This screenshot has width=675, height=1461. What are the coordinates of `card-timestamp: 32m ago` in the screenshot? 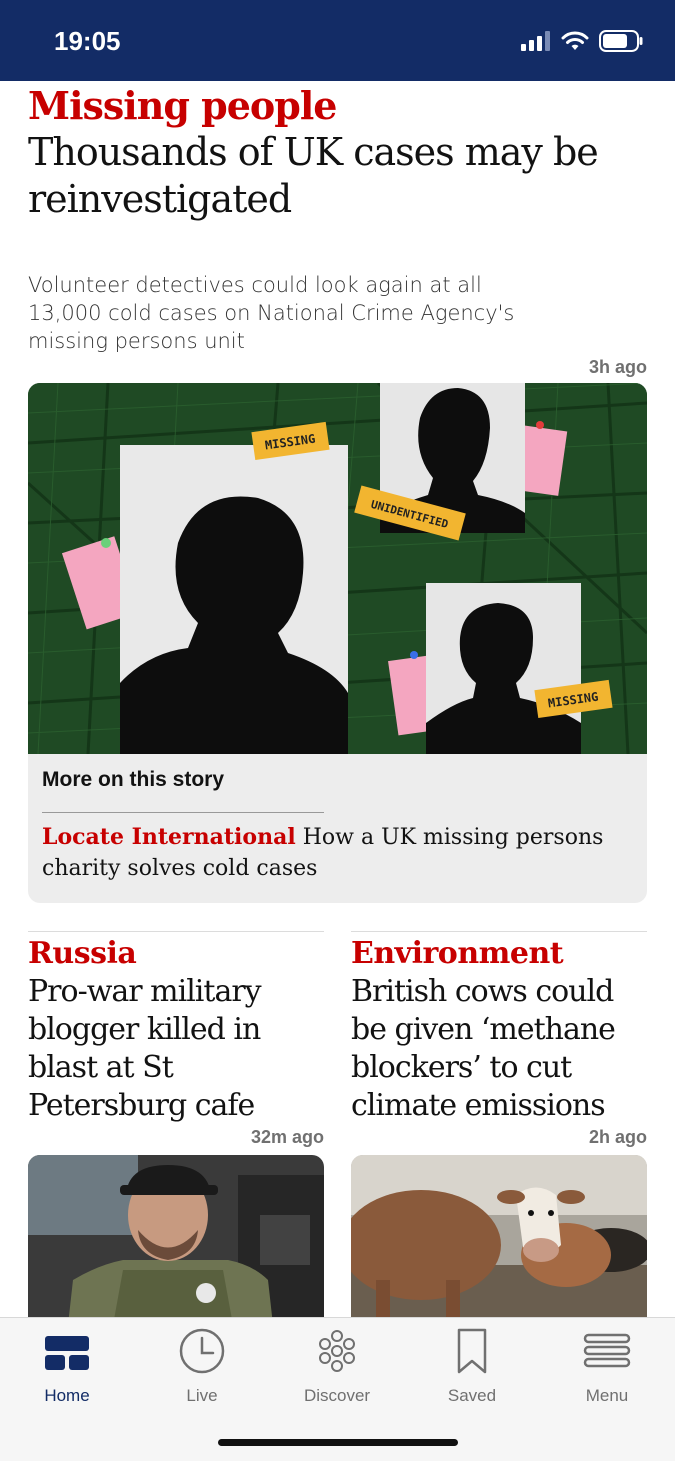 It's located at (287, 1137).